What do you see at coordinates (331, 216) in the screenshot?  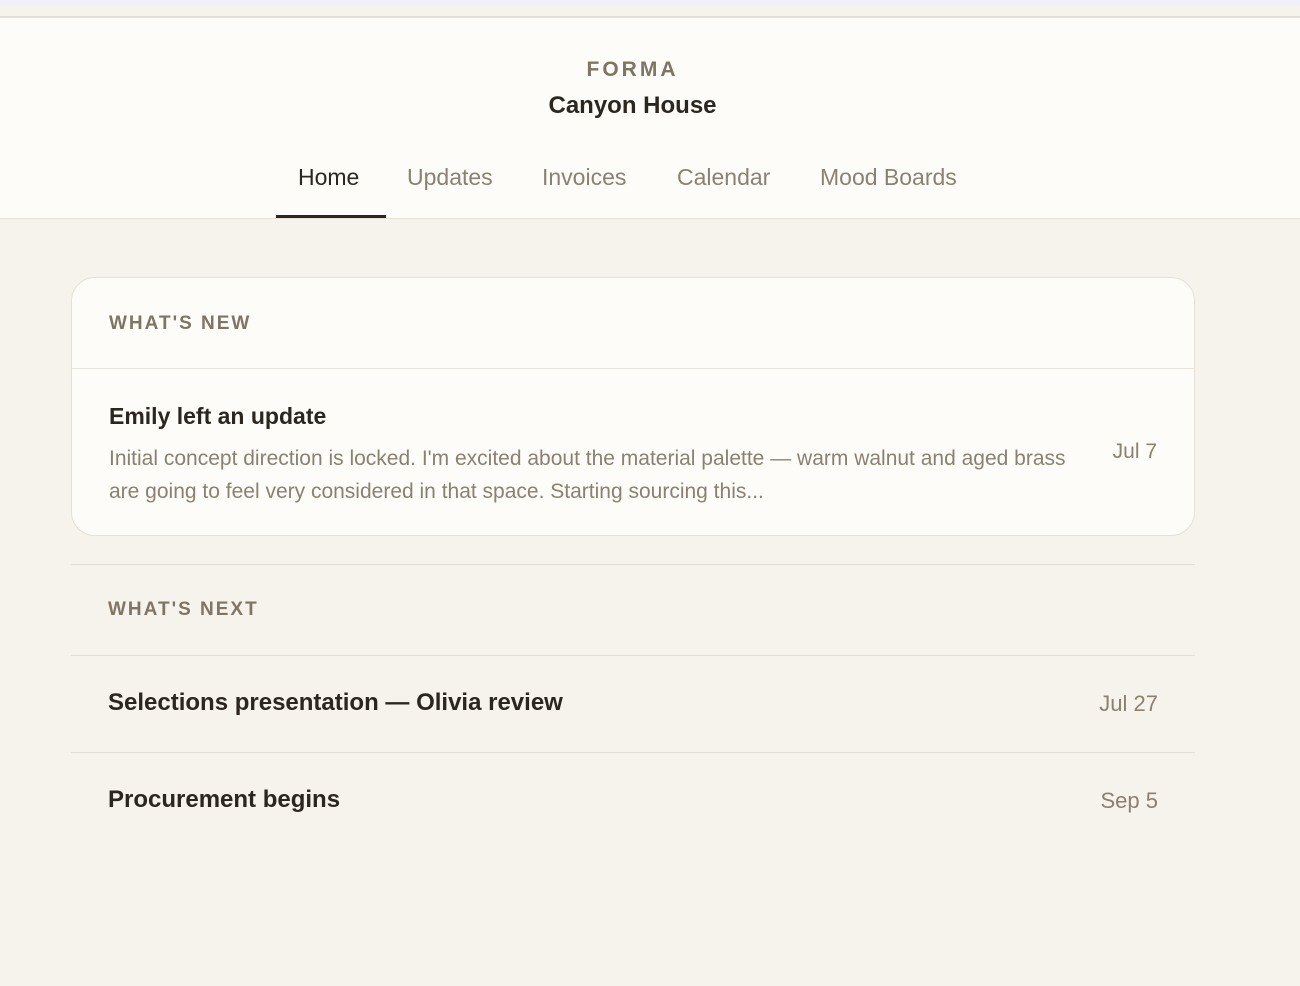 I see `active-tab-indicator` at bounding box center [331, 216].